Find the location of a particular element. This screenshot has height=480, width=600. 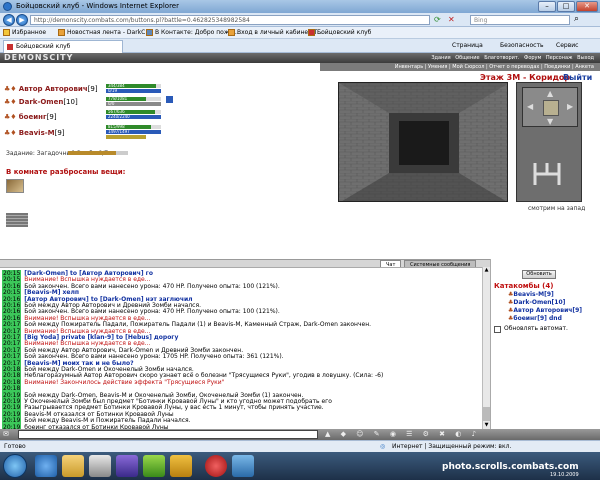

floor-label: Этаж 3М - Коридор is located at coordinates (525, 77).